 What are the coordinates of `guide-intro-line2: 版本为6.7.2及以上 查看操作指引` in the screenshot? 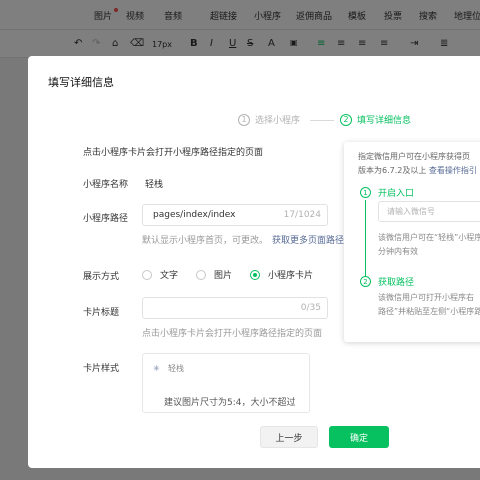 It's located at (417, 170).